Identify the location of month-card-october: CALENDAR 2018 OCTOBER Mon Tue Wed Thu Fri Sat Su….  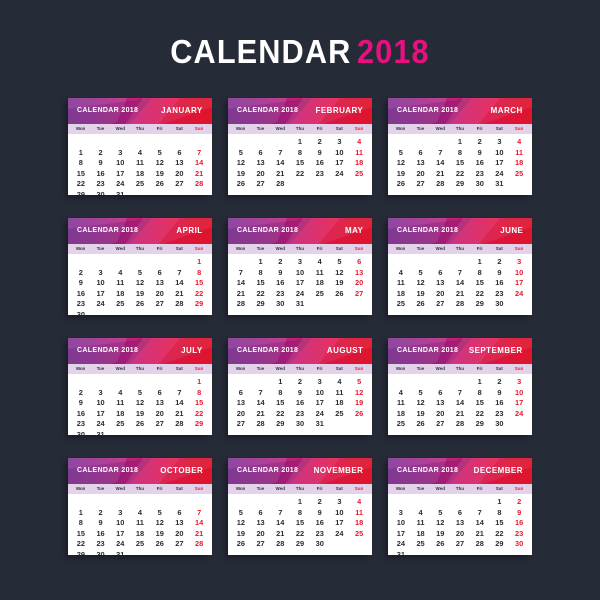
(140, 506).